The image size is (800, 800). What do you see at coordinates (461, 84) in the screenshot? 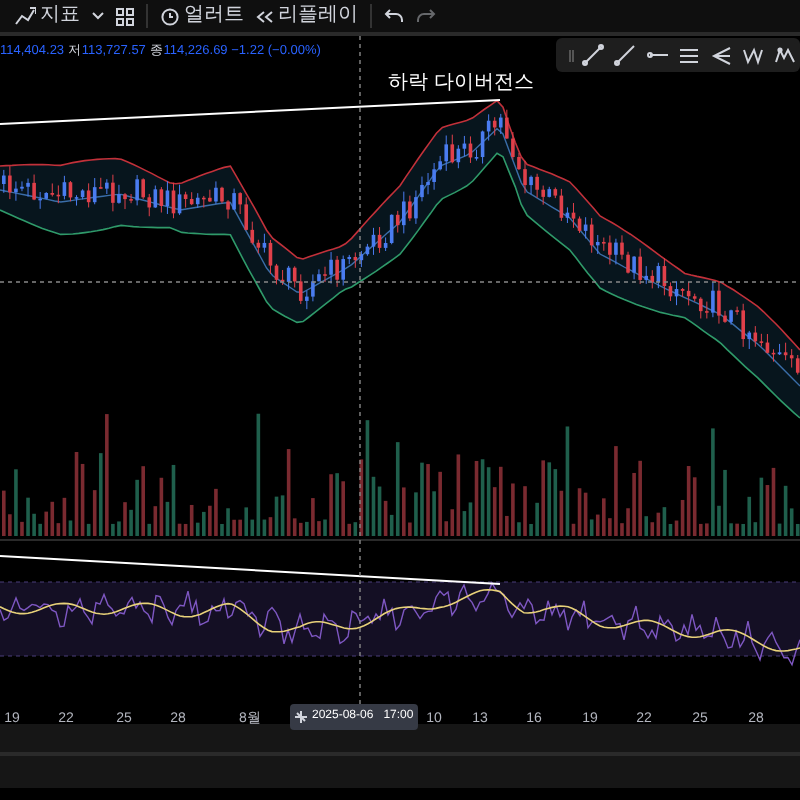
I see `annotation-label: 하락 다이버전스` at bounding box center [461, 84].